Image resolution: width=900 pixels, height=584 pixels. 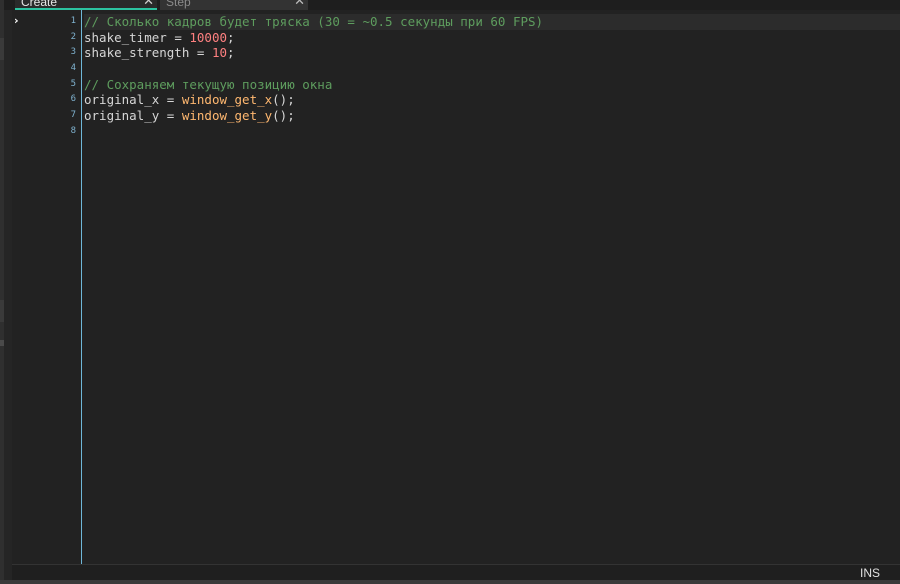 I want to click on tab-label: Step, so click(x=178, y=4).